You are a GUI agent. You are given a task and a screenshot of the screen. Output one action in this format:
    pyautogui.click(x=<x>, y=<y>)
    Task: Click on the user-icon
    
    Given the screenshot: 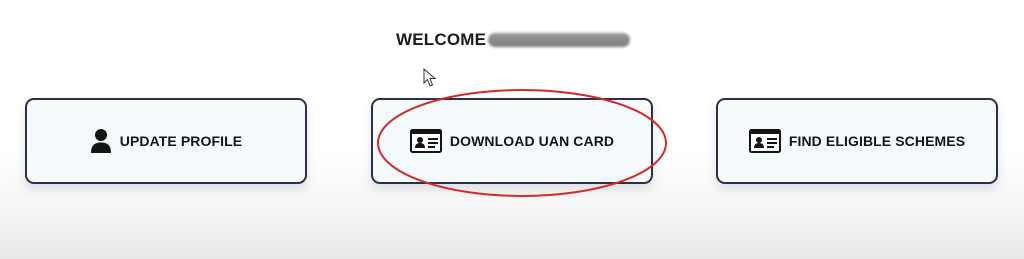 What is the action you would take?
    pyautogui.click(x=101, y=141)
    